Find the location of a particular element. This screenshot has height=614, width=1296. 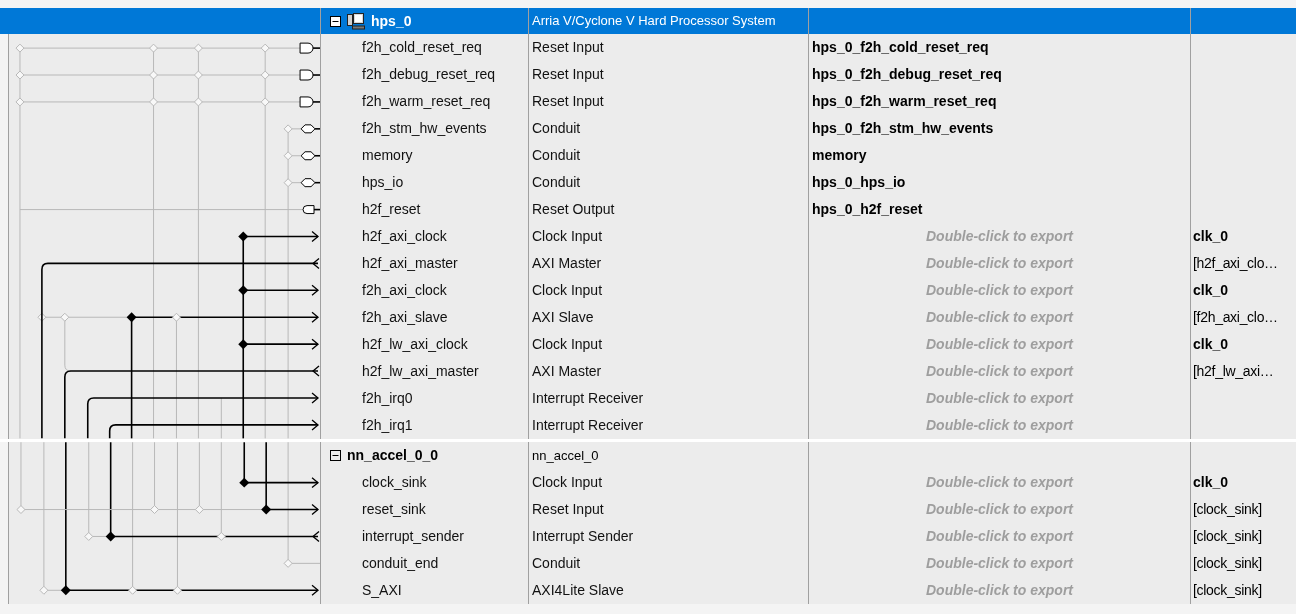

module-name: nn_accel_0_0 is located at coordinates (393, 455).